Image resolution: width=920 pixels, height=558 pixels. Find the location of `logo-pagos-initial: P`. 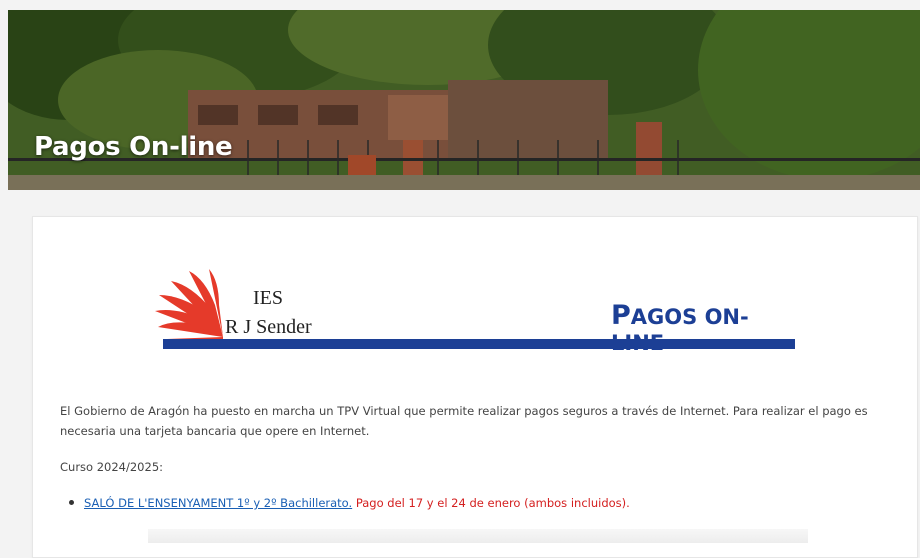

logo-pagos-initial: P is located at coordinates (621, 315).